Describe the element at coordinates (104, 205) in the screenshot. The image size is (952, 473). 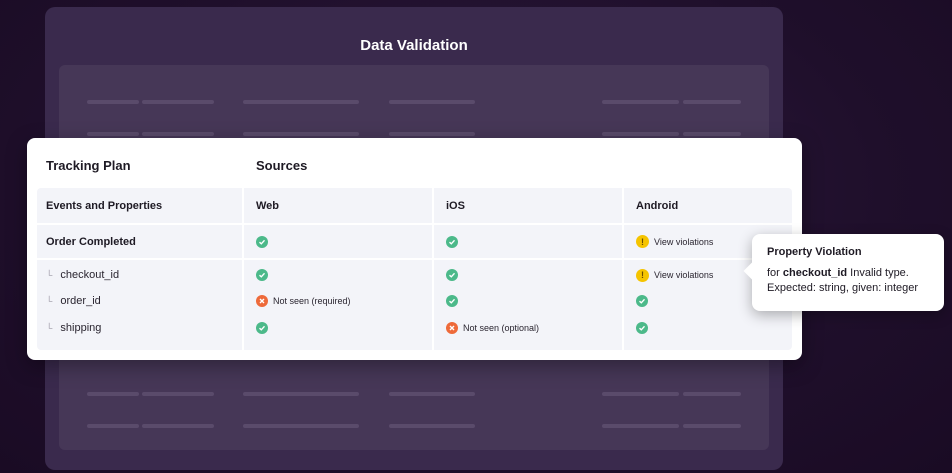
I see `column-header-events: Events and Properties` at that location.